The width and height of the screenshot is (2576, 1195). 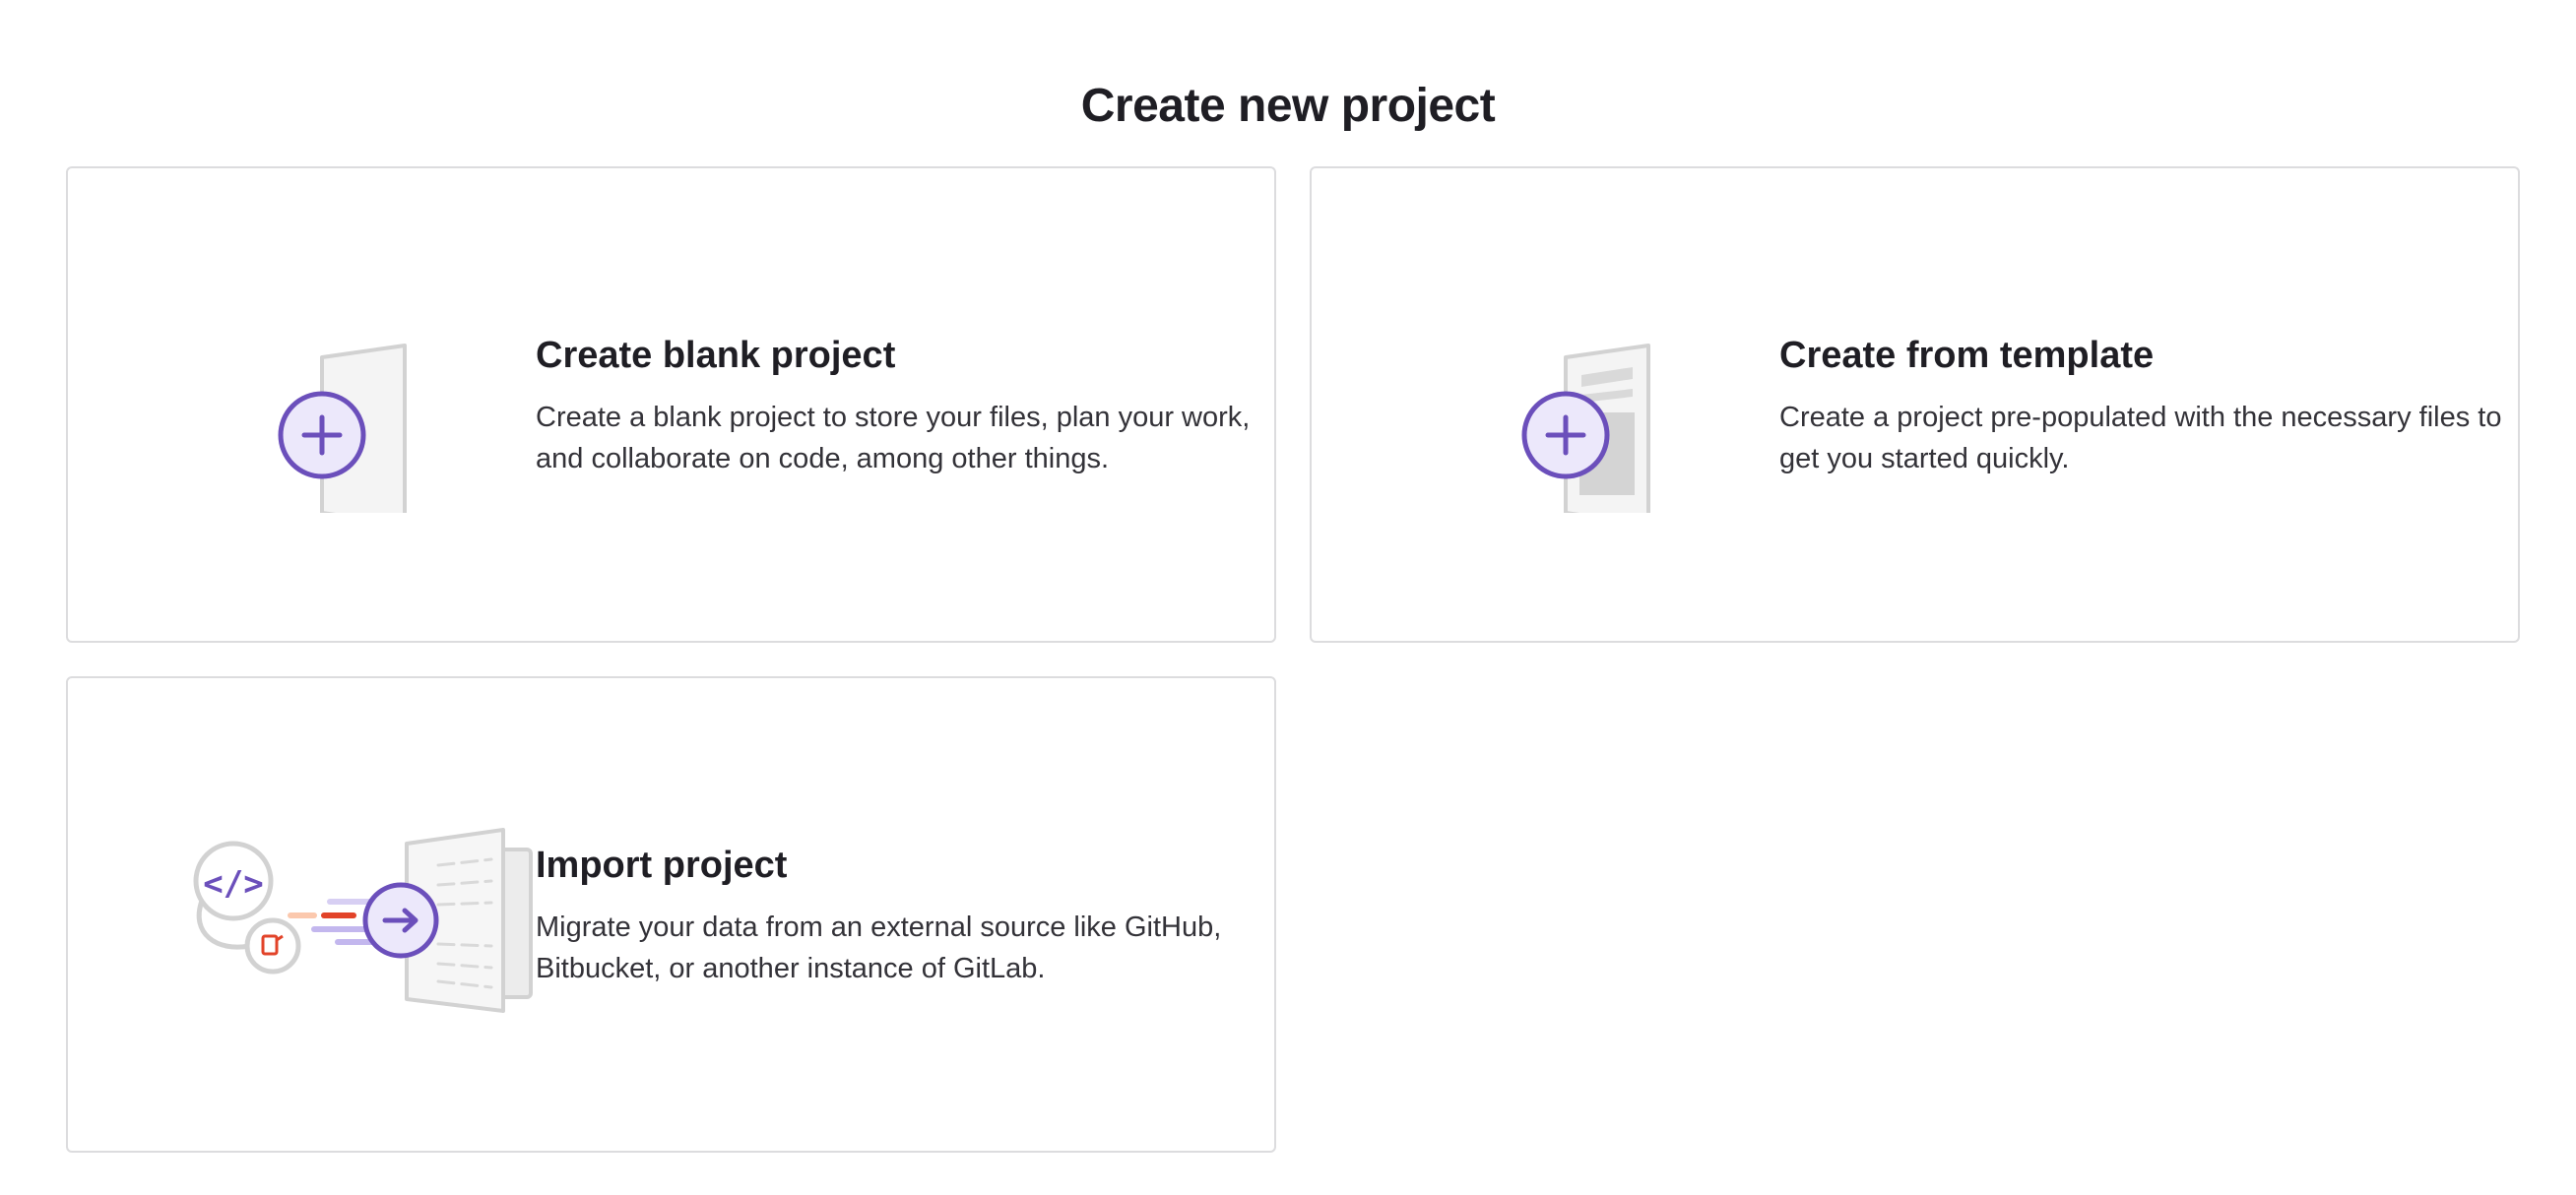 What do you see at coordinates (1967, 355) in the screenshot?
I see `card-title: Create from template` at bounding box center [1967, 355].